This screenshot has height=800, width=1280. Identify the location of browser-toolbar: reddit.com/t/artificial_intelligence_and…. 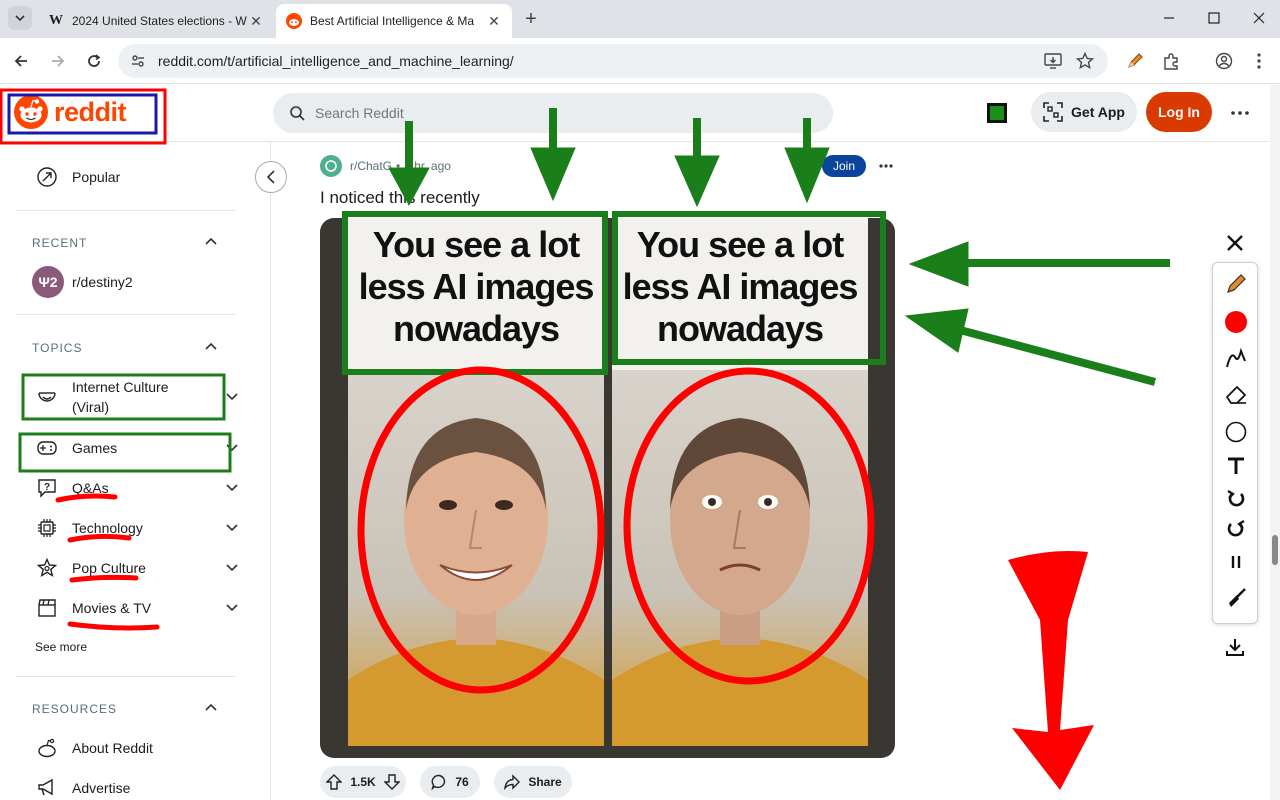
(640, 61).